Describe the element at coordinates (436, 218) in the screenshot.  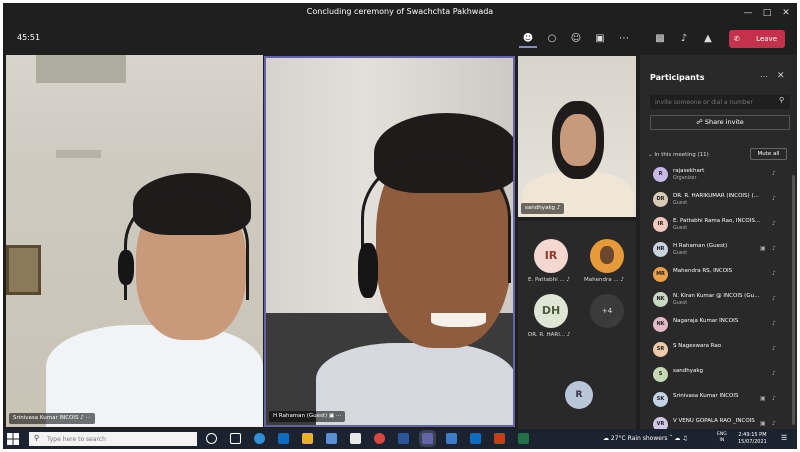
I see `headset-band` at that location.